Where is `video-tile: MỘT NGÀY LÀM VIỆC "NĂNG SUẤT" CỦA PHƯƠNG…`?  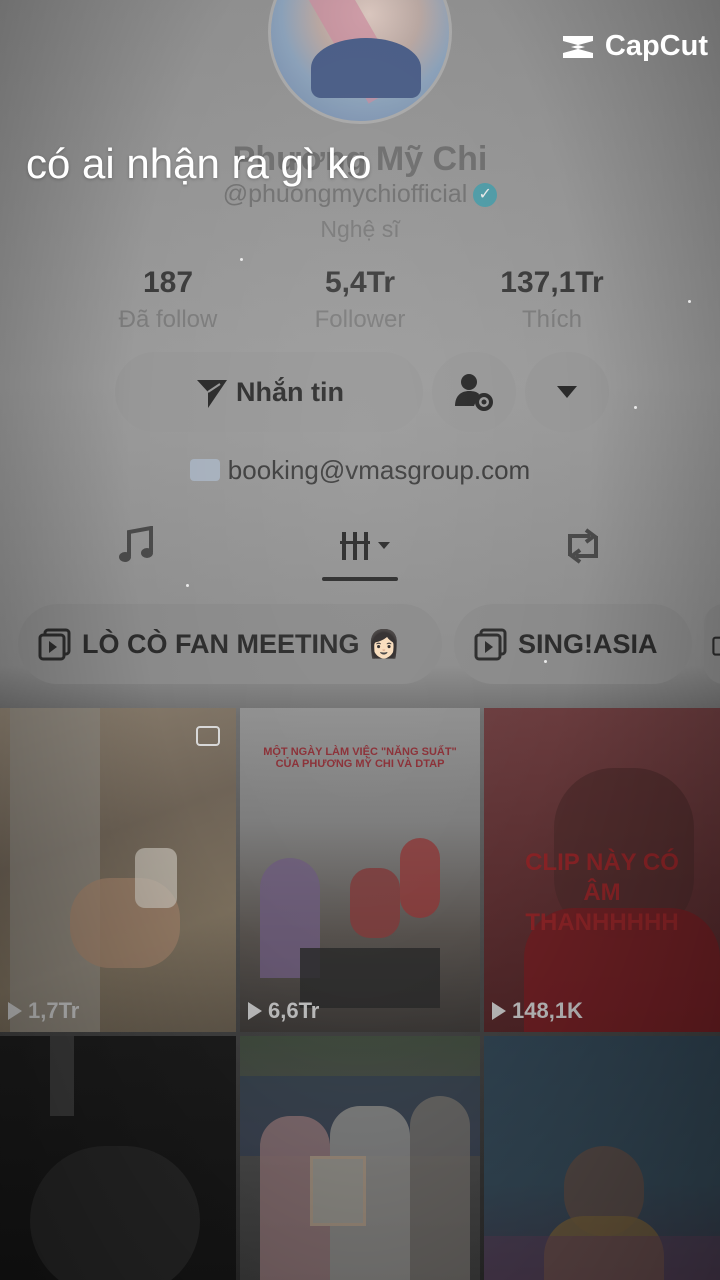
video-tile: MỘT NGÀY LÀM VIỆC "NĂNG SUẤT" CỦA PHƯƠNG… is located at coordinates (360, 870).